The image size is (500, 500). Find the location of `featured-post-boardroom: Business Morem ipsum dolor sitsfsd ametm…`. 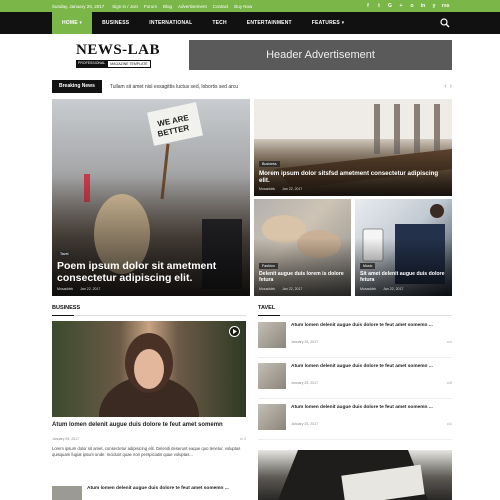

featured-post-boardroom: Business Morem ipsum dolor sitsfsd ametm… is located at coordinates (353, 147).